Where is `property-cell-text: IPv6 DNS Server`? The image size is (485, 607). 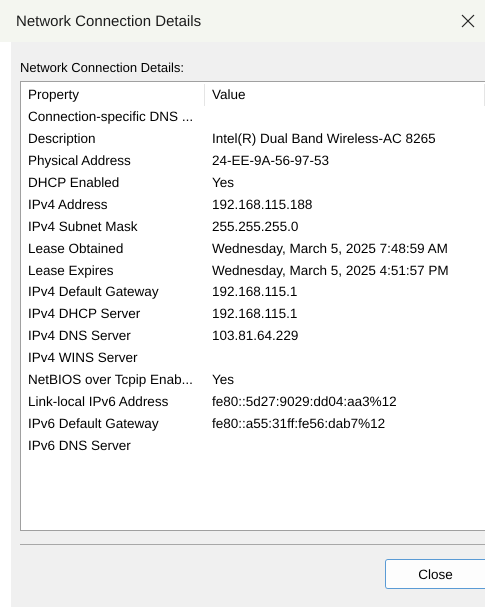 property-cell-text: IPv6 DNS Server is located at coordinates (79, 445).